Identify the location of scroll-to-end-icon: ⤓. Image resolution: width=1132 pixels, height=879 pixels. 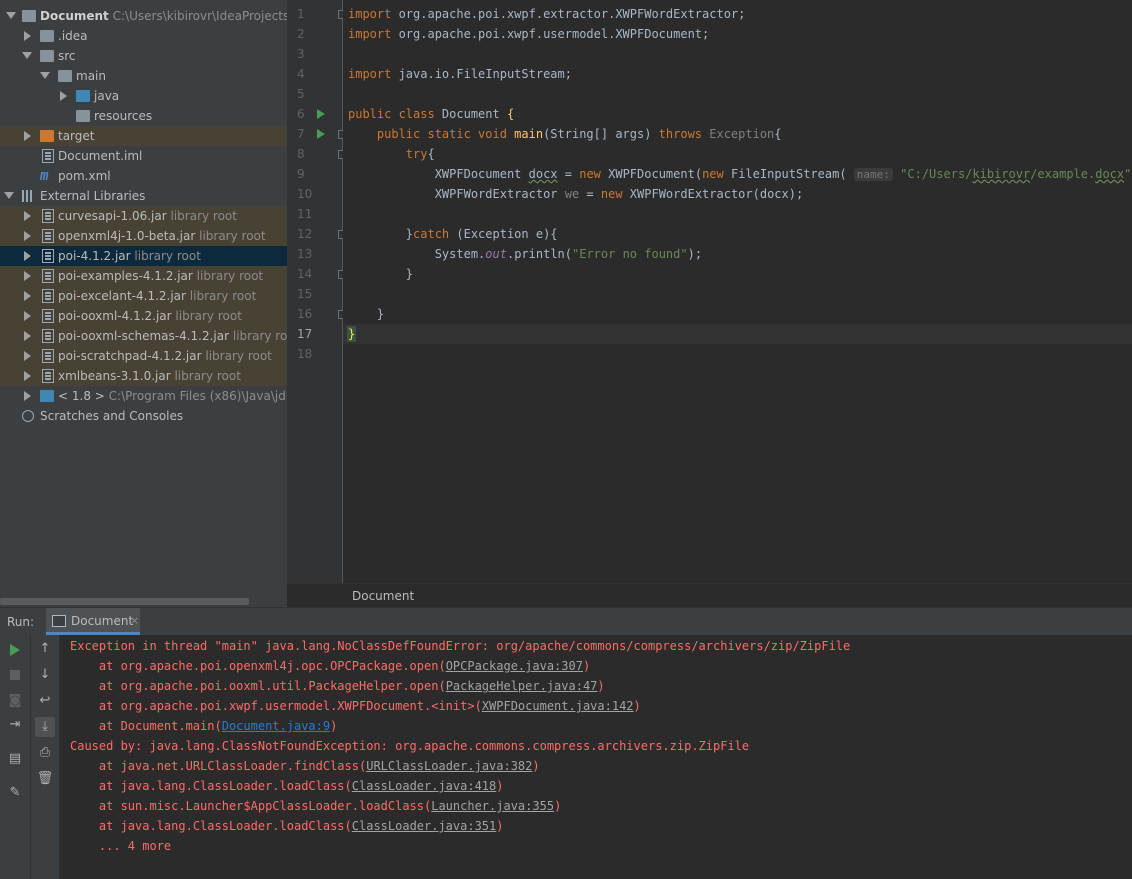
(45, 727).